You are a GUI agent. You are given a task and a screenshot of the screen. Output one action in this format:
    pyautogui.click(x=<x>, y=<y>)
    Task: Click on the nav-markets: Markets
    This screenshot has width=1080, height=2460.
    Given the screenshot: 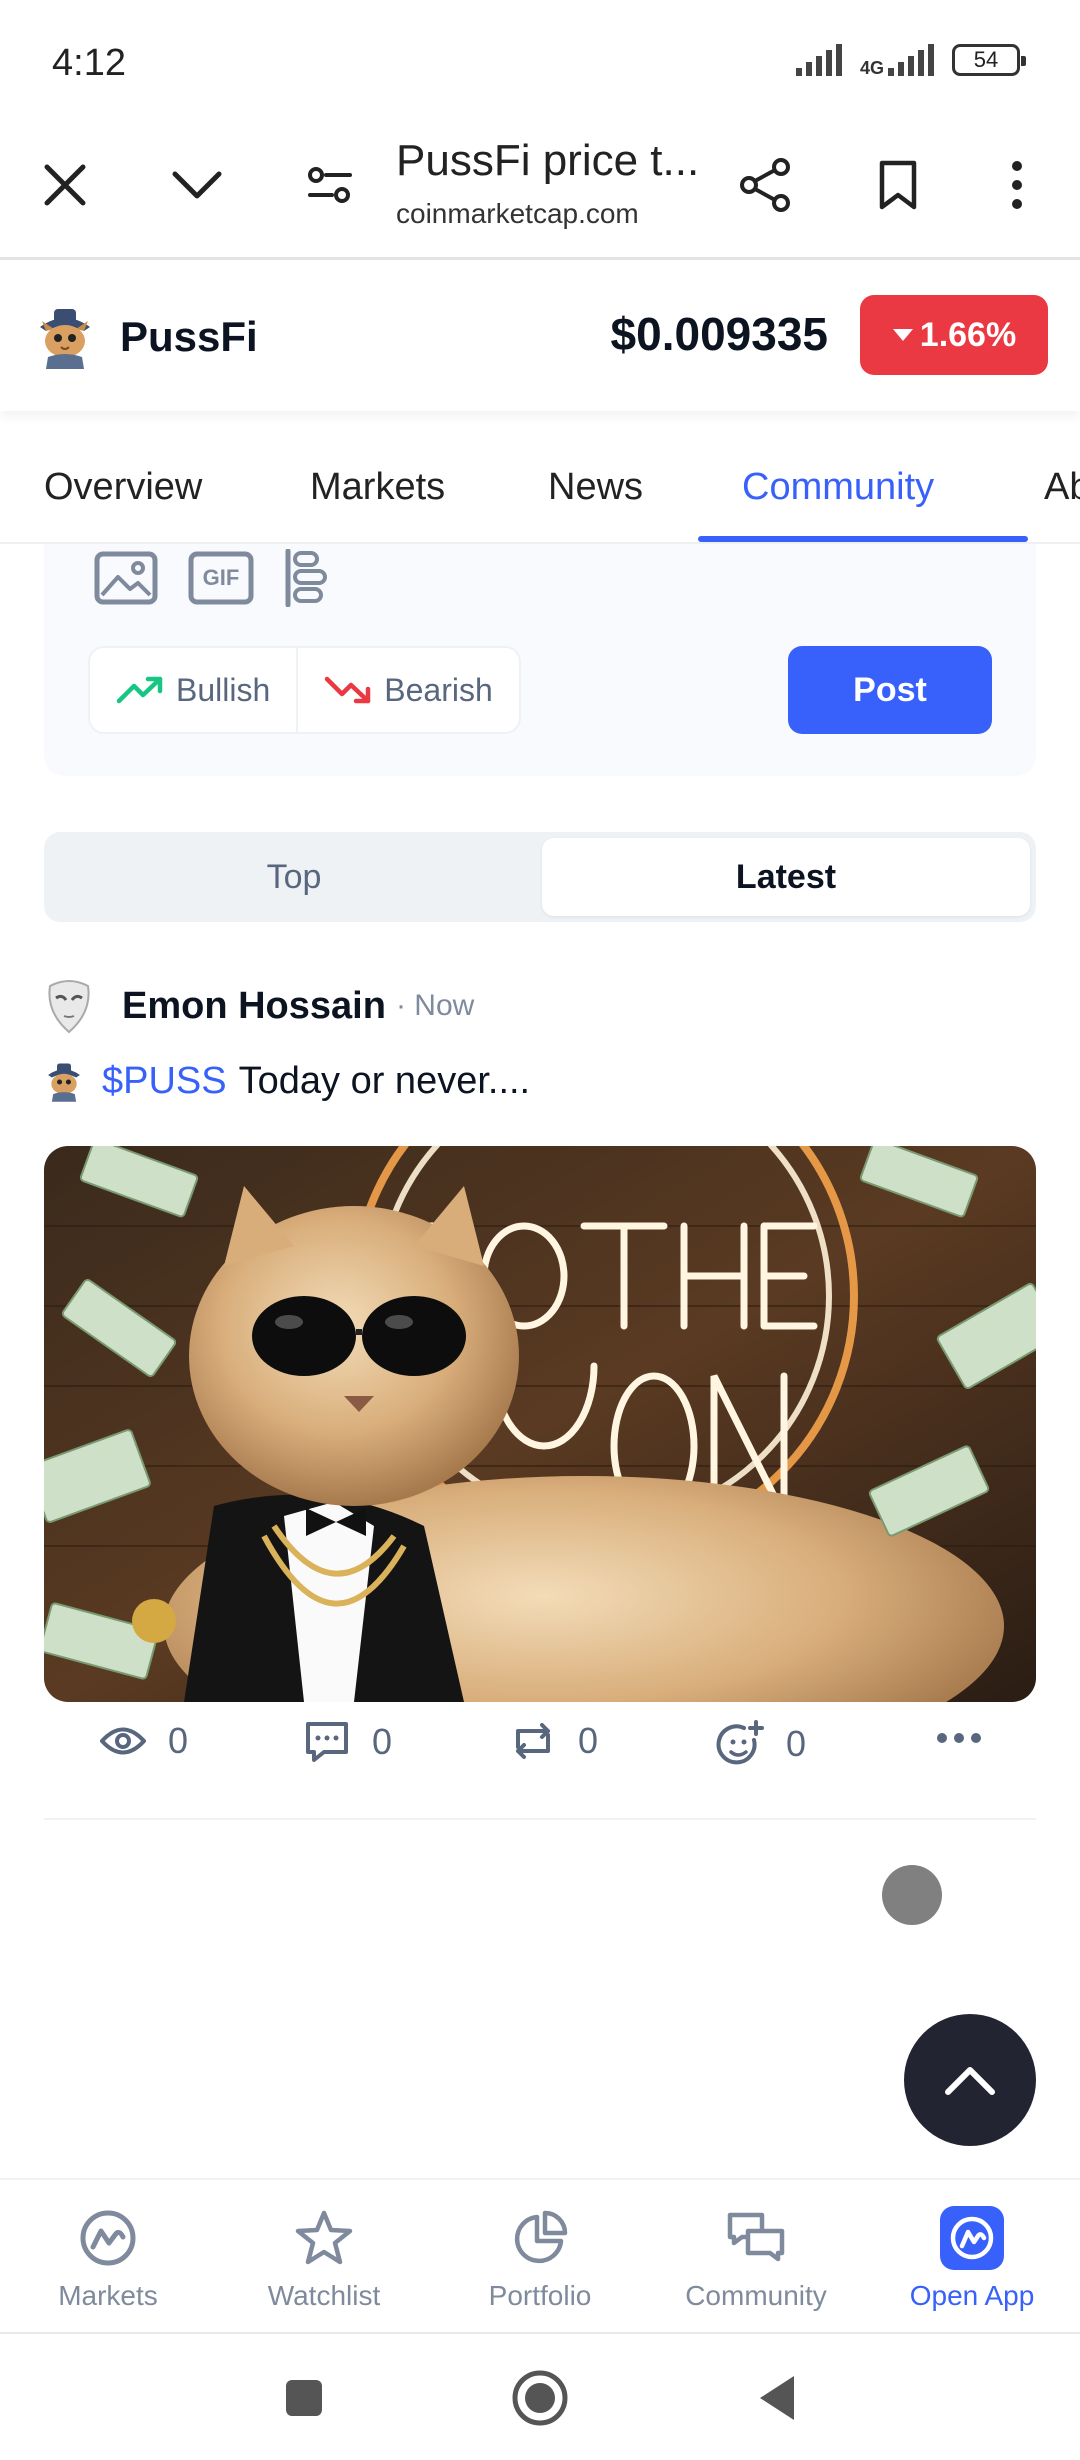 What is the action you would take?
    pyautogui.click(x=108, y=2259)
    